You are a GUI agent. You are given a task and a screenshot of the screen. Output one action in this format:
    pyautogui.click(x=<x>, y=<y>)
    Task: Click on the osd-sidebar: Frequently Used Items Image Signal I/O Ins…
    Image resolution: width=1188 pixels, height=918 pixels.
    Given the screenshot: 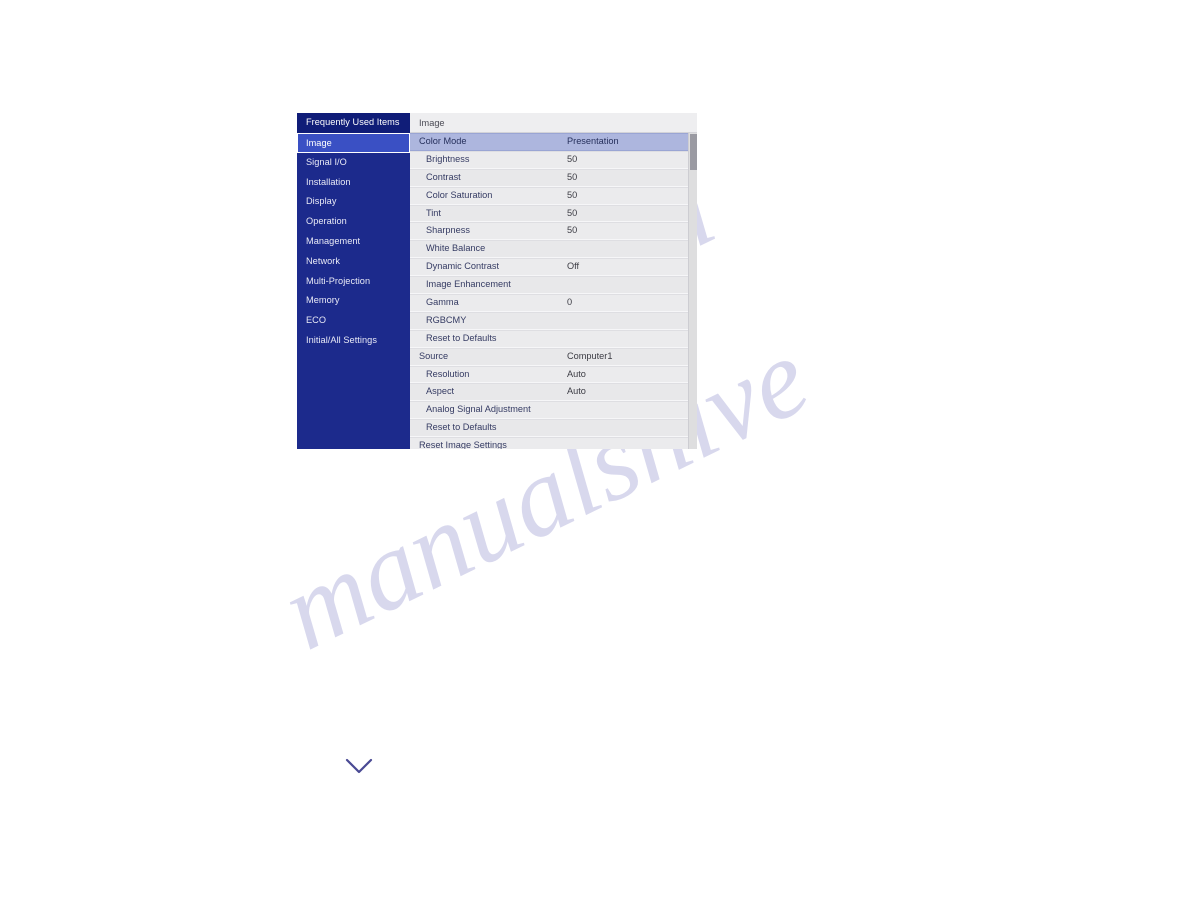 What is the action you would take?
    pyautogui.click(x=353, y=281)
    